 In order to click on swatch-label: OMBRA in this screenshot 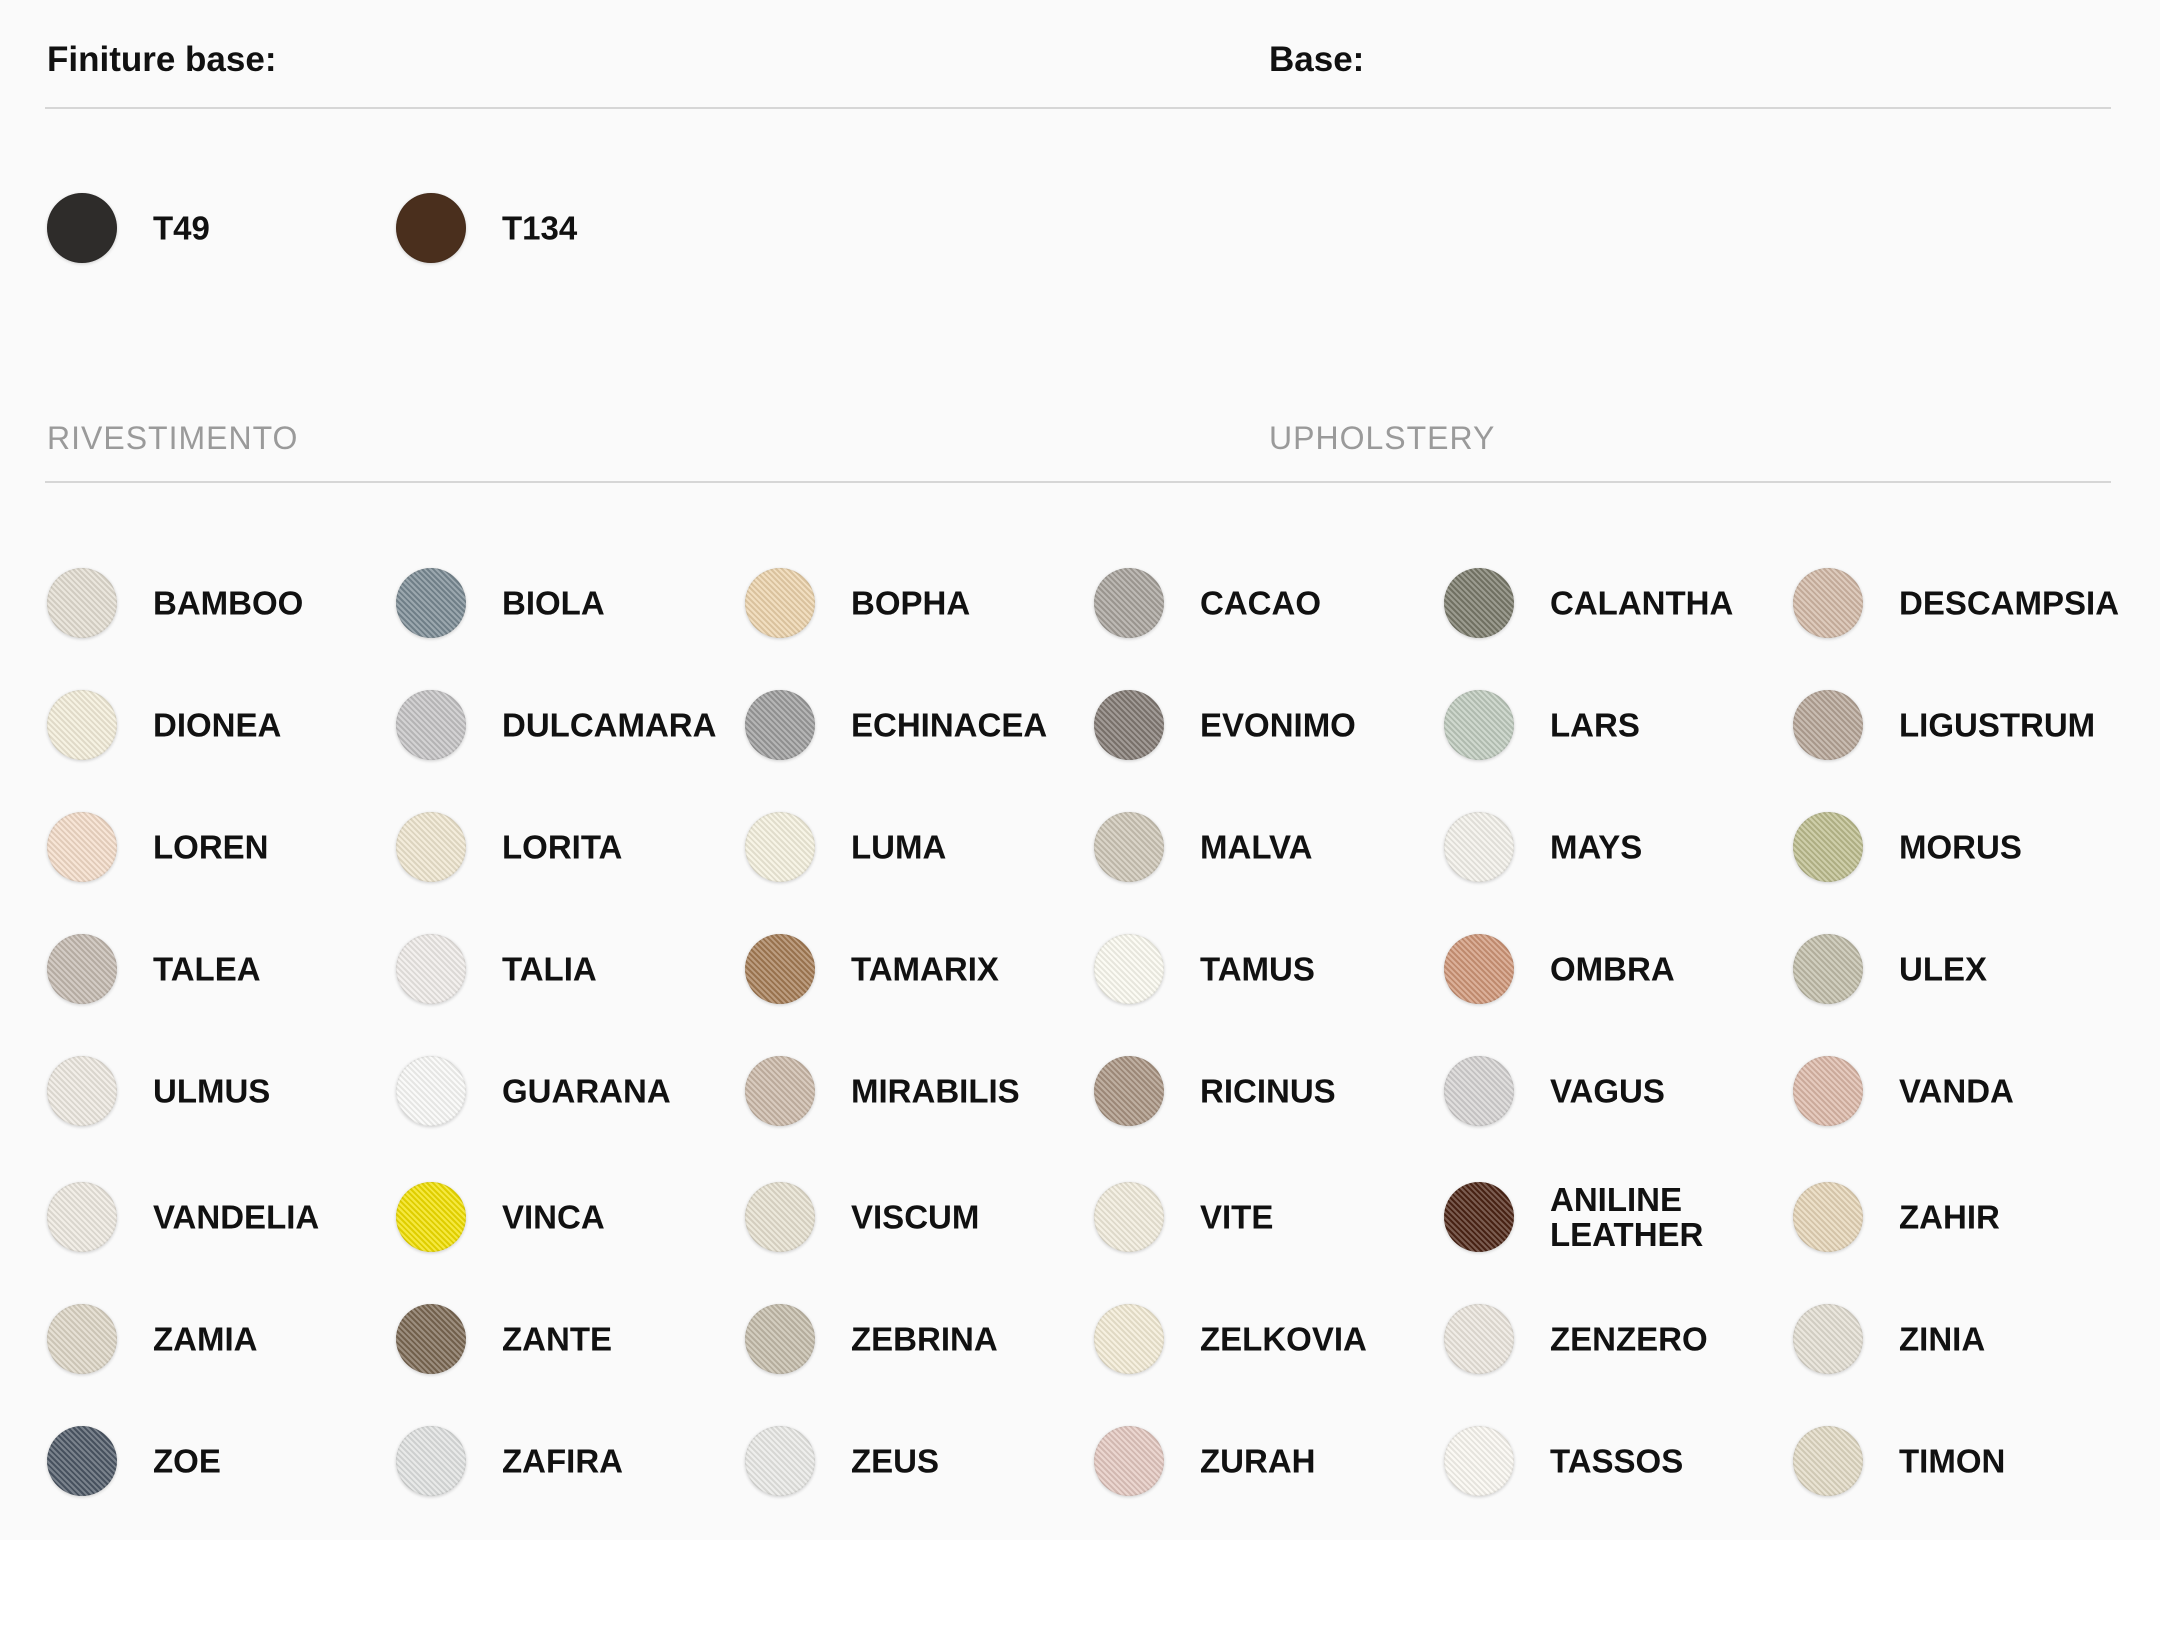, I will do `click(1612, 969)`.